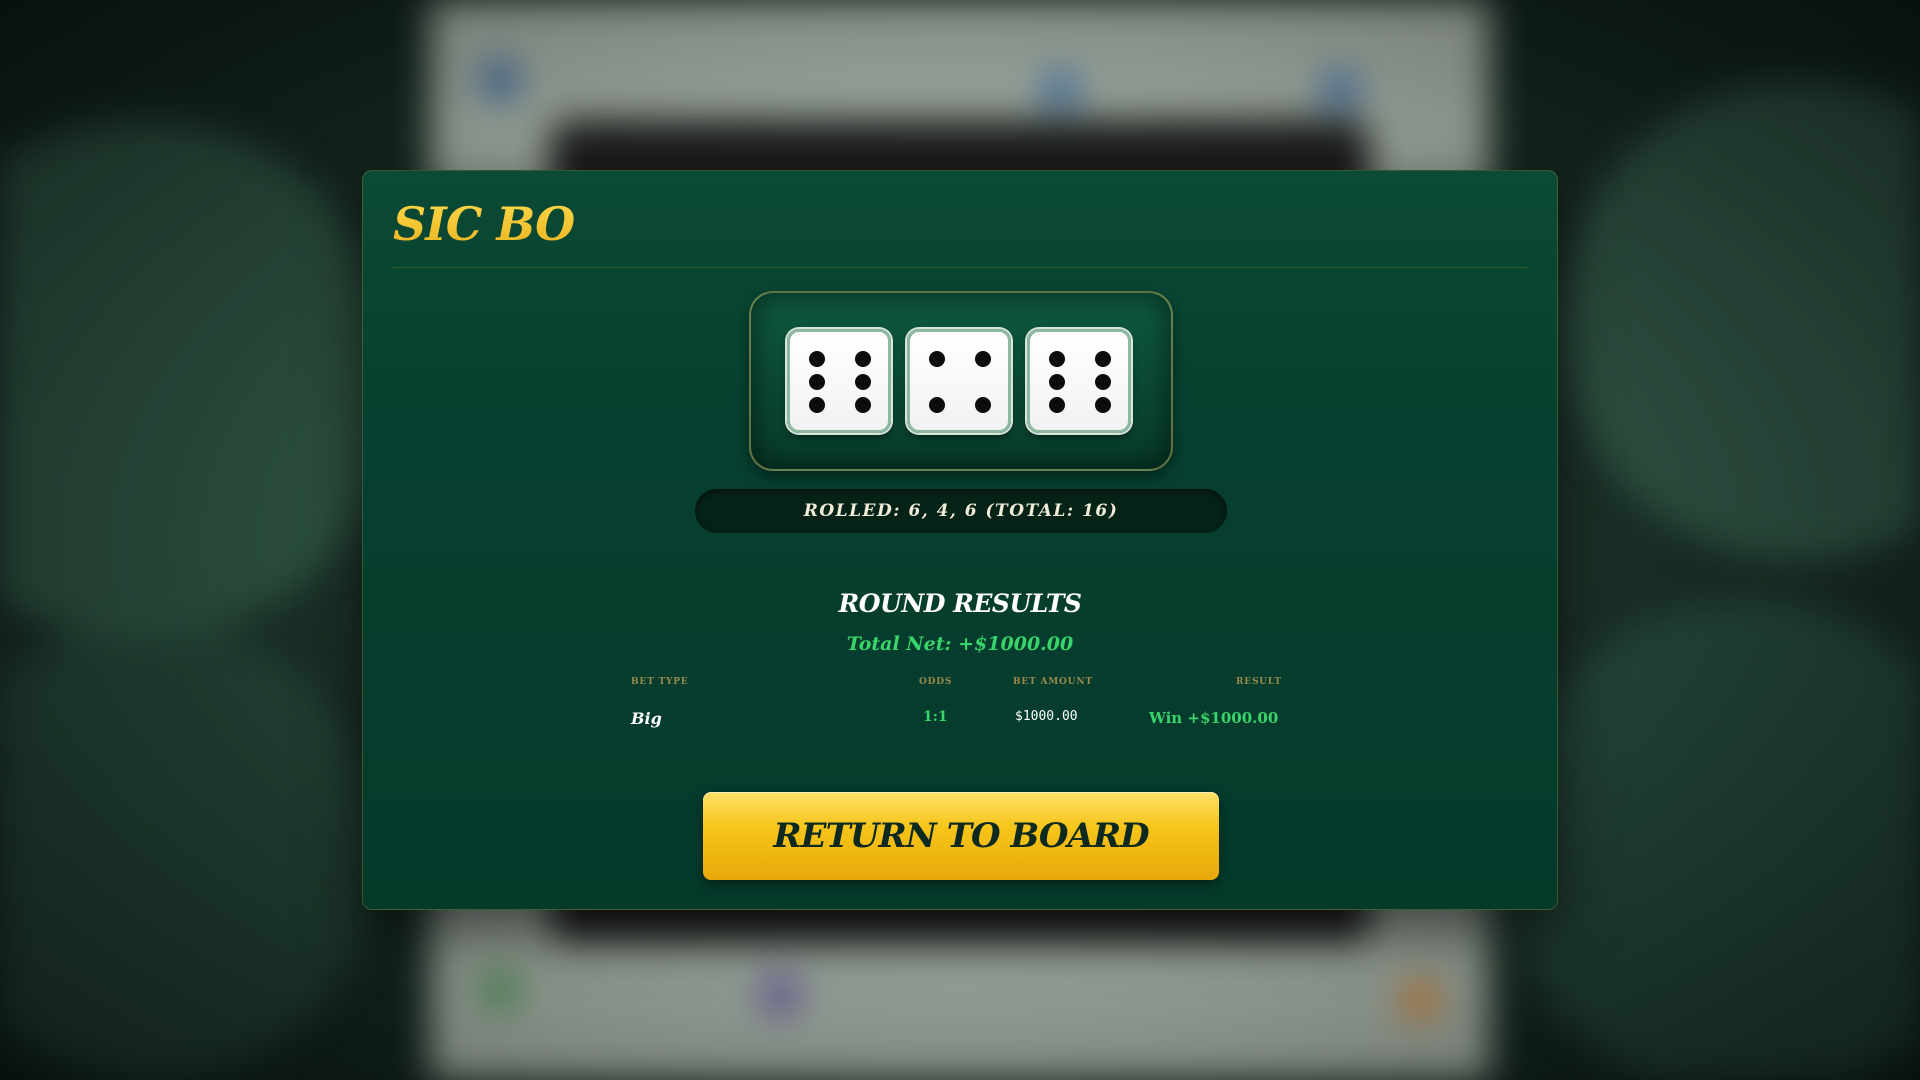  I want to click on header-odds: ODDS, so click(936, 682).